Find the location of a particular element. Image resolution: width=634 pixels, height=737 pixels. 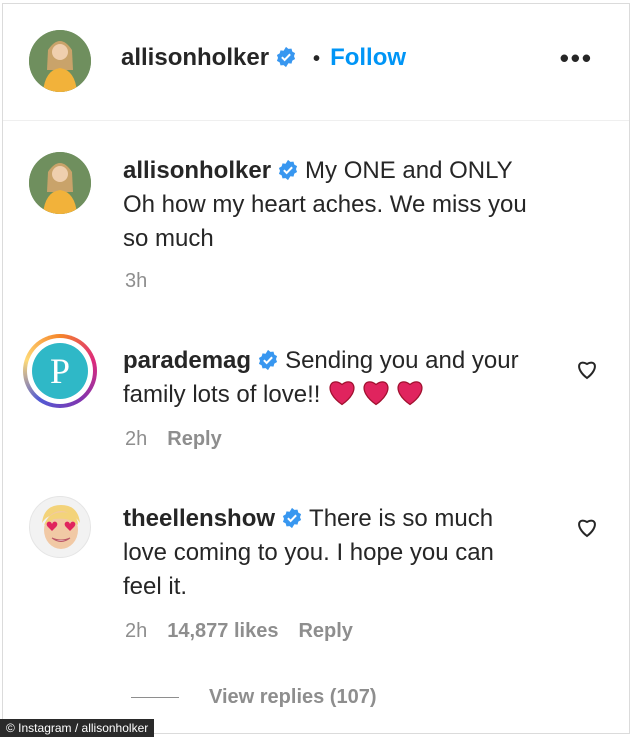

avatar-ring-inner: P is located at coordinates (60, 371).